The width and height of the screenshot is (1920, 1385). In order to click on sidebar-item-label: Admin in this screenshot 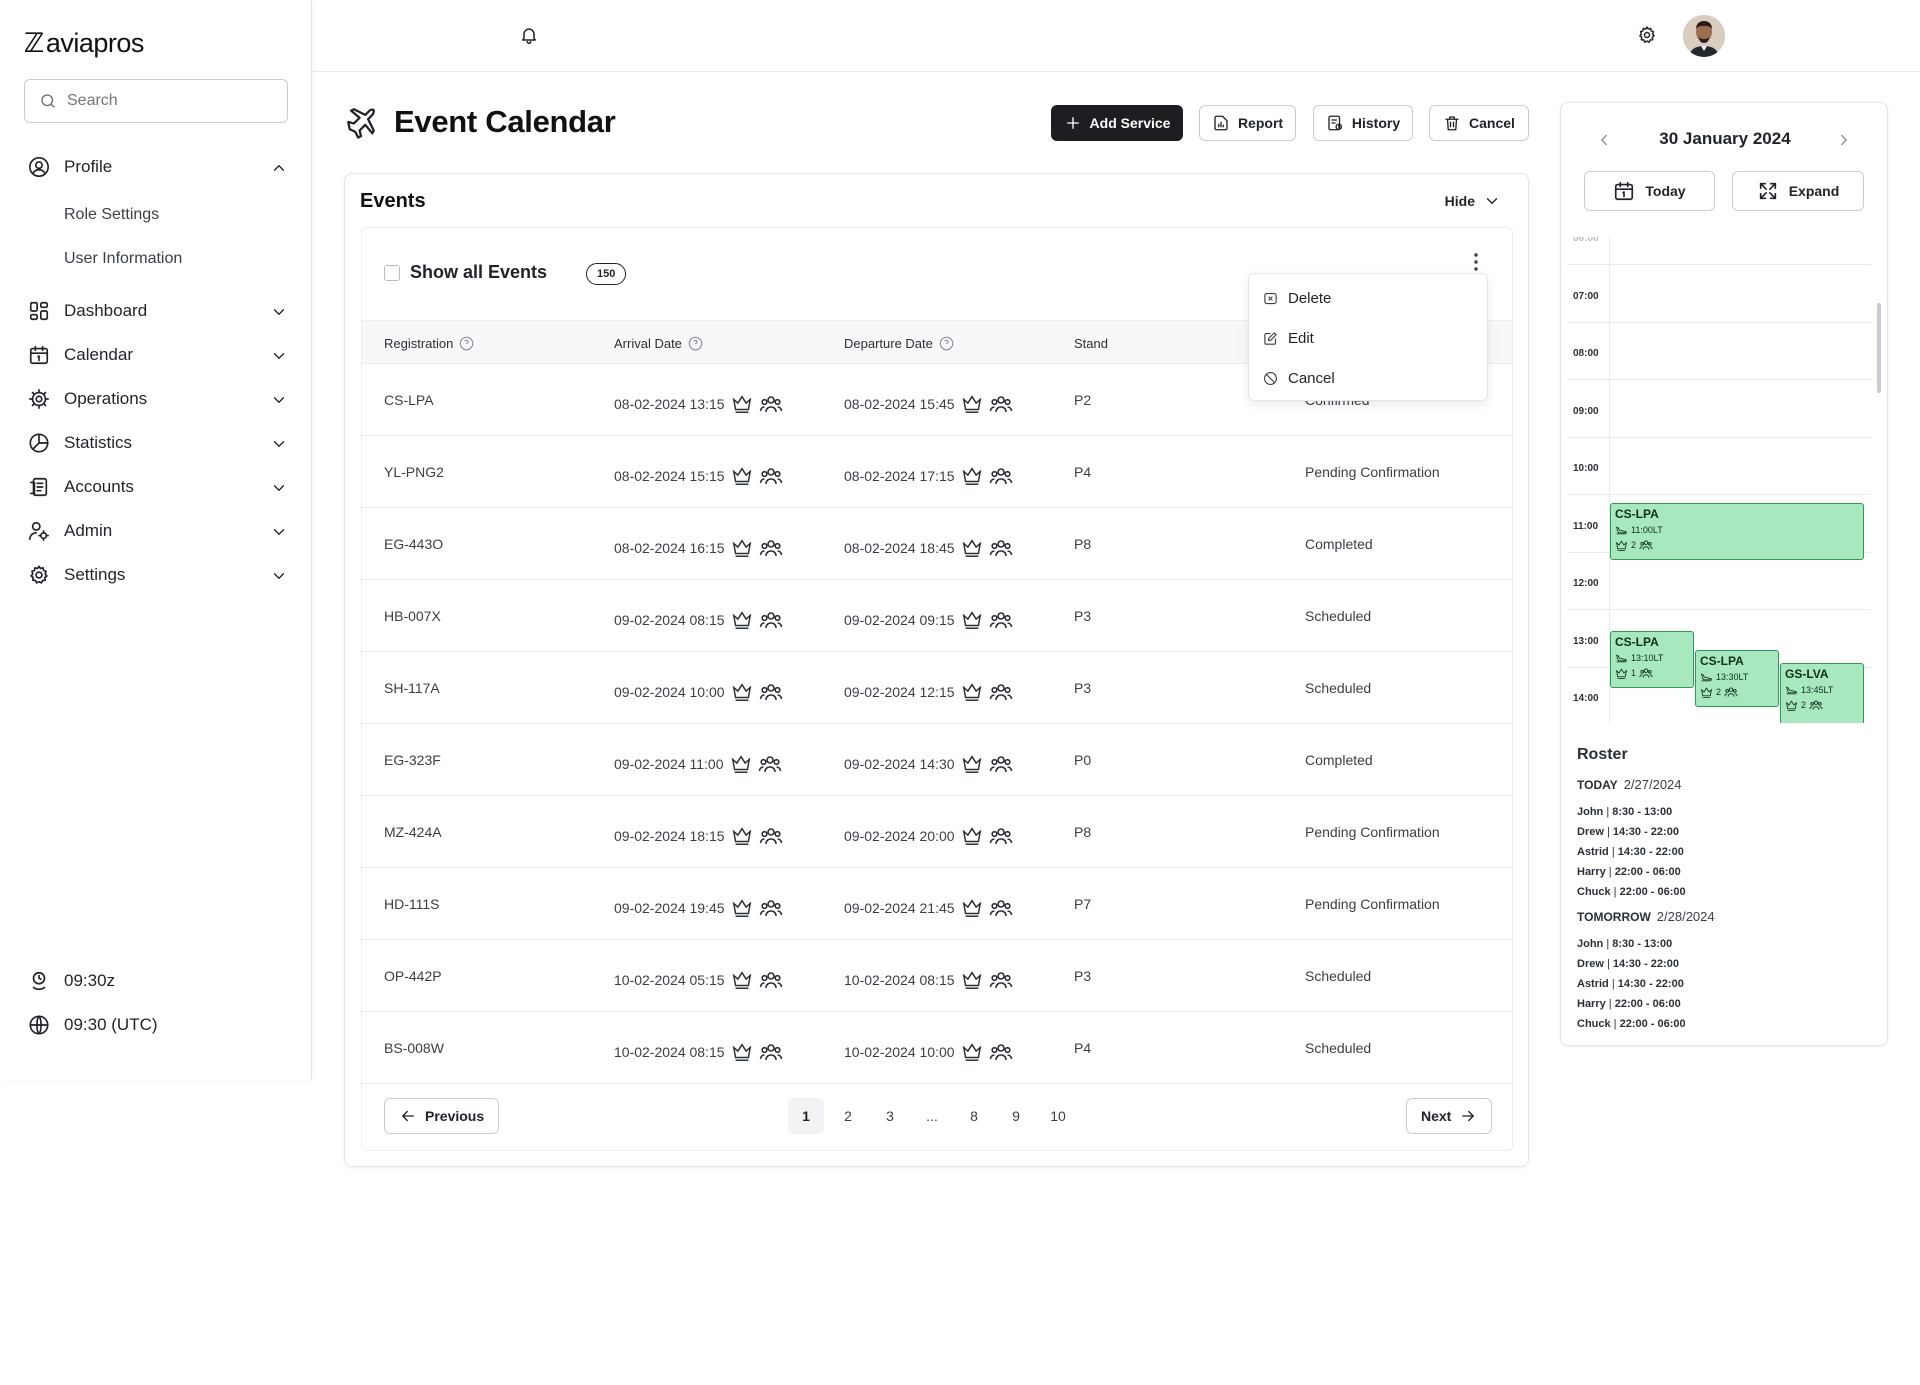, I will do `click(88, 530)`.